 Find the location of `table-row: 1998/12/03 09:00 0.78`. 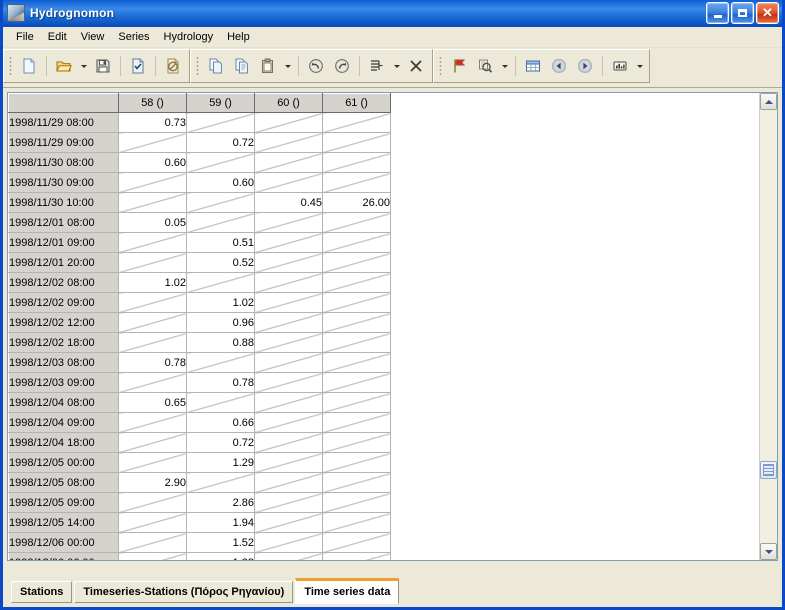

table-row: 1998/12/03 09:00 0.78 is located at coordinates (199, 382).